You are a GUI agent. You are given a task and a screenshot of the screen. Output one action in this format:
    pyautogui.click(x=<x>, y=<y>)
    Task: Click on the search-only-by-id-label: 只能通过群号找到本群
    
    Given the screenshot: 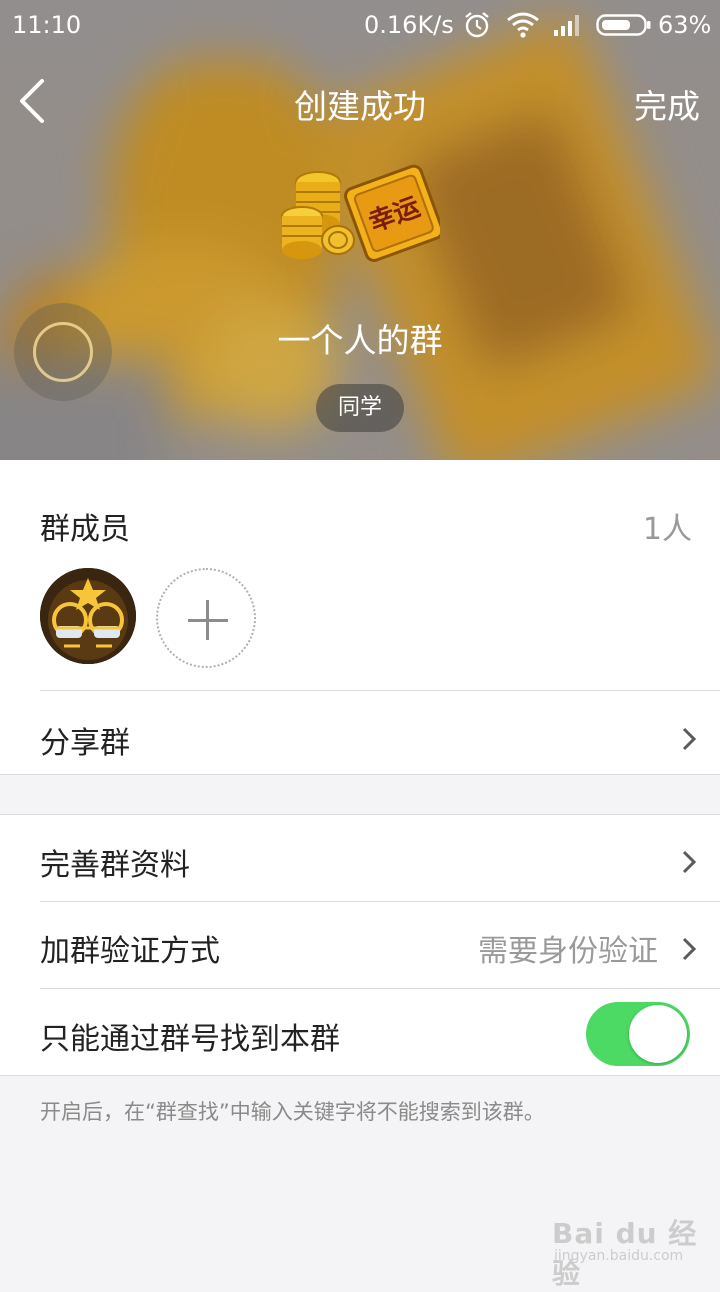 What is the action you would take?
    pyautogui.click(x=190, y=1039)
    